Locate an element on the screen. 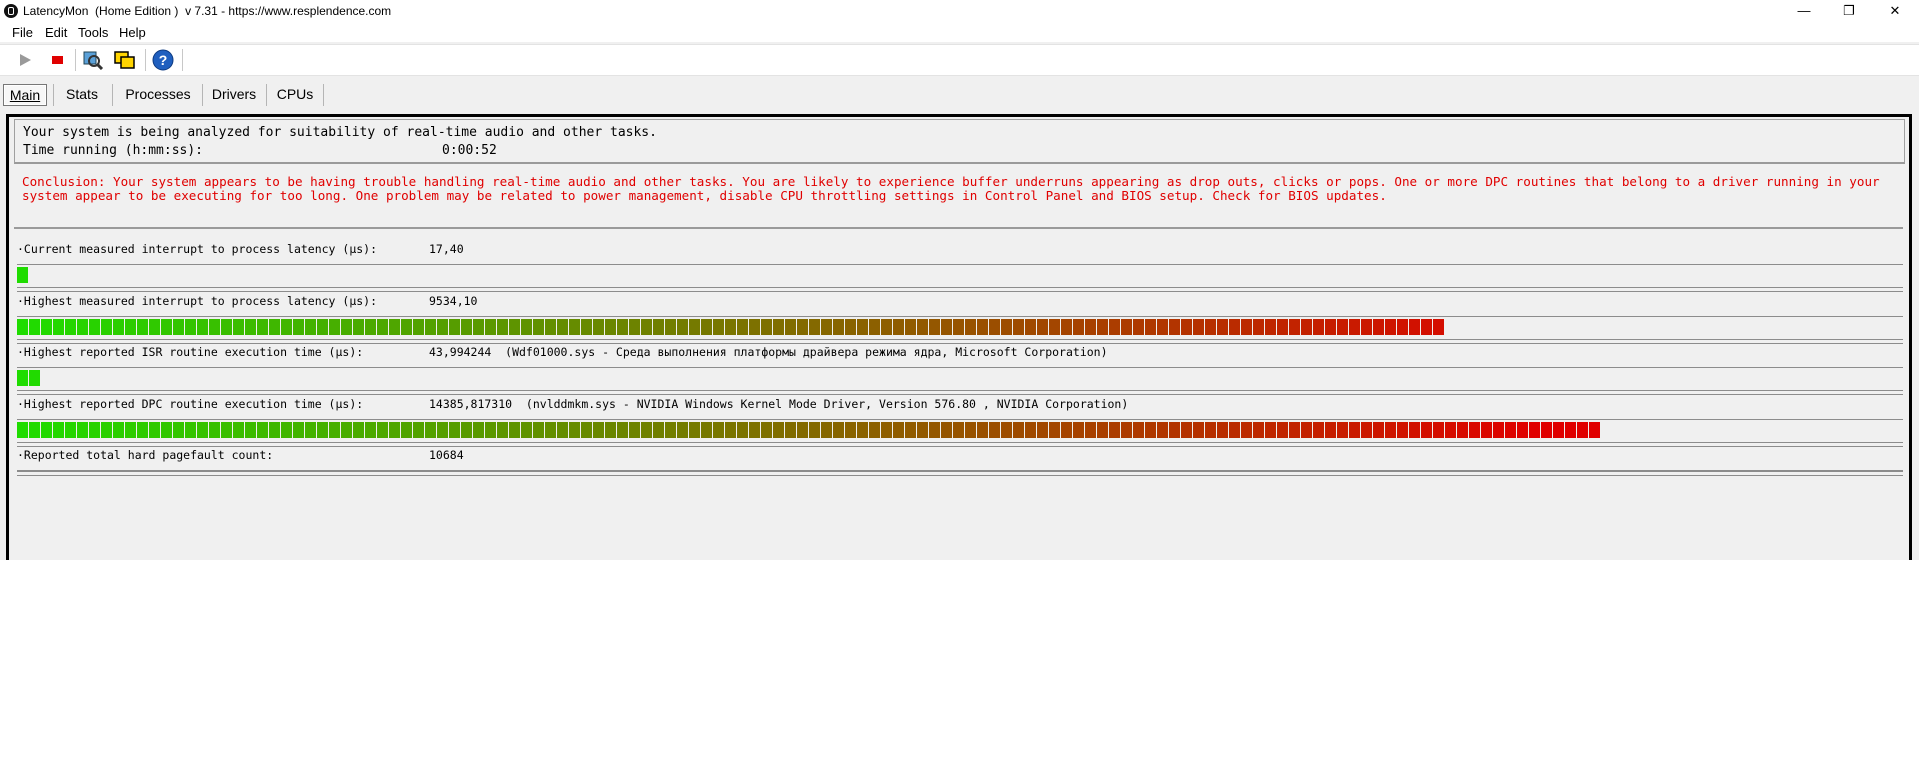 The image size is (1919, 761). menu-tools: Tools is located at coordinates (93, 32).